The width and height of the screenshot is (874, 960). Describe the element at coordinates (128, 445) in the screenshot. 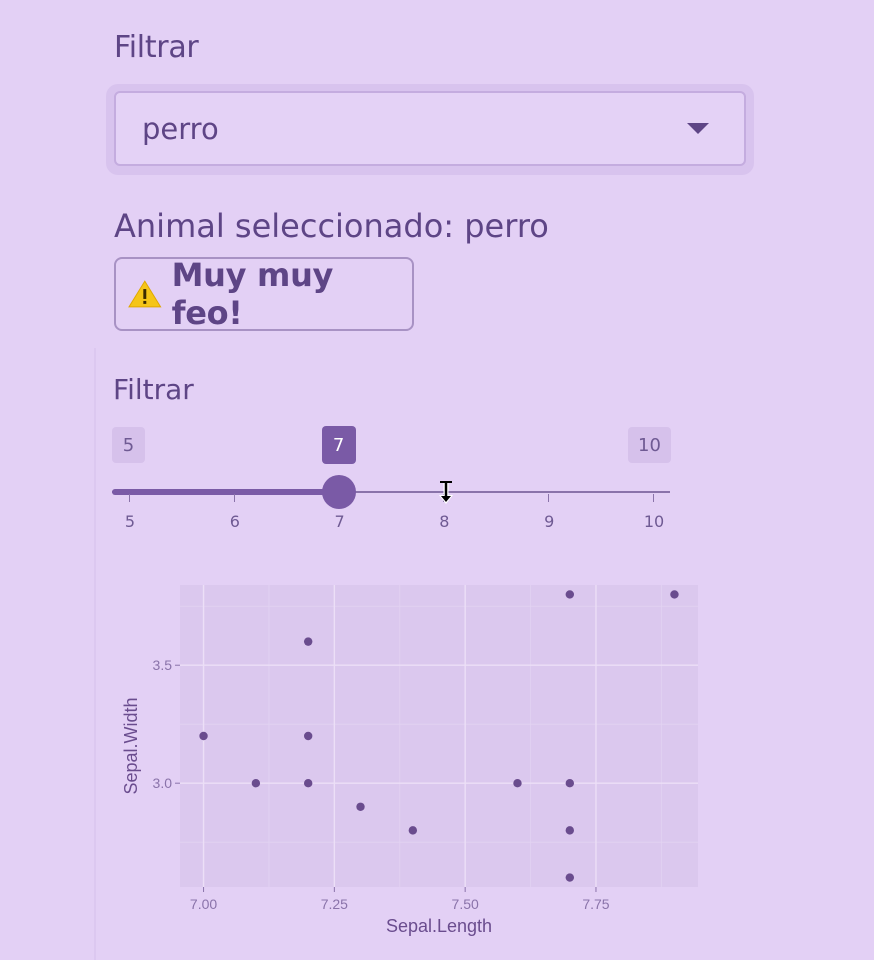

I see `slider-min-tag: 5` at that location.